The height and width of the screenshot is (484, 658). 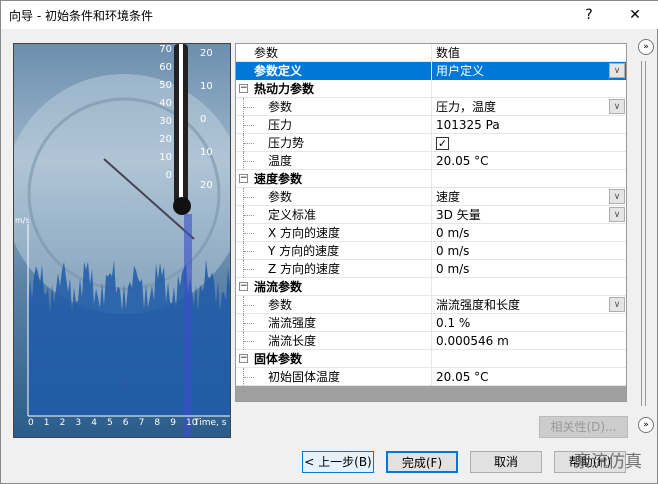 I want to click on header-param: 参数, so click(x=266, y=53).